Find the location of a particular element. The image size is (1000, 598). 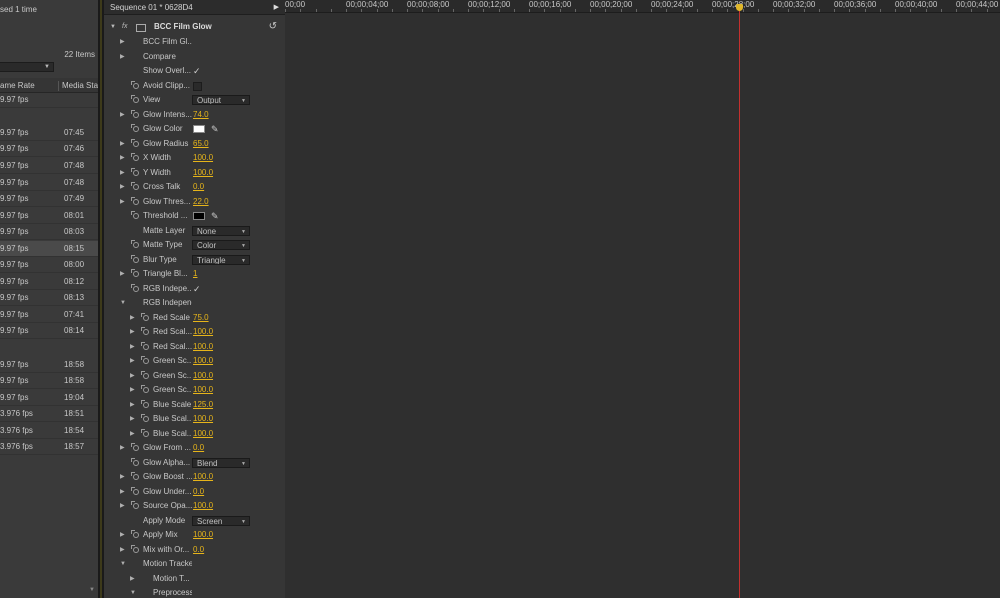

table-row: 3.976 fps 18:57 is located at coordinates (49, 447).